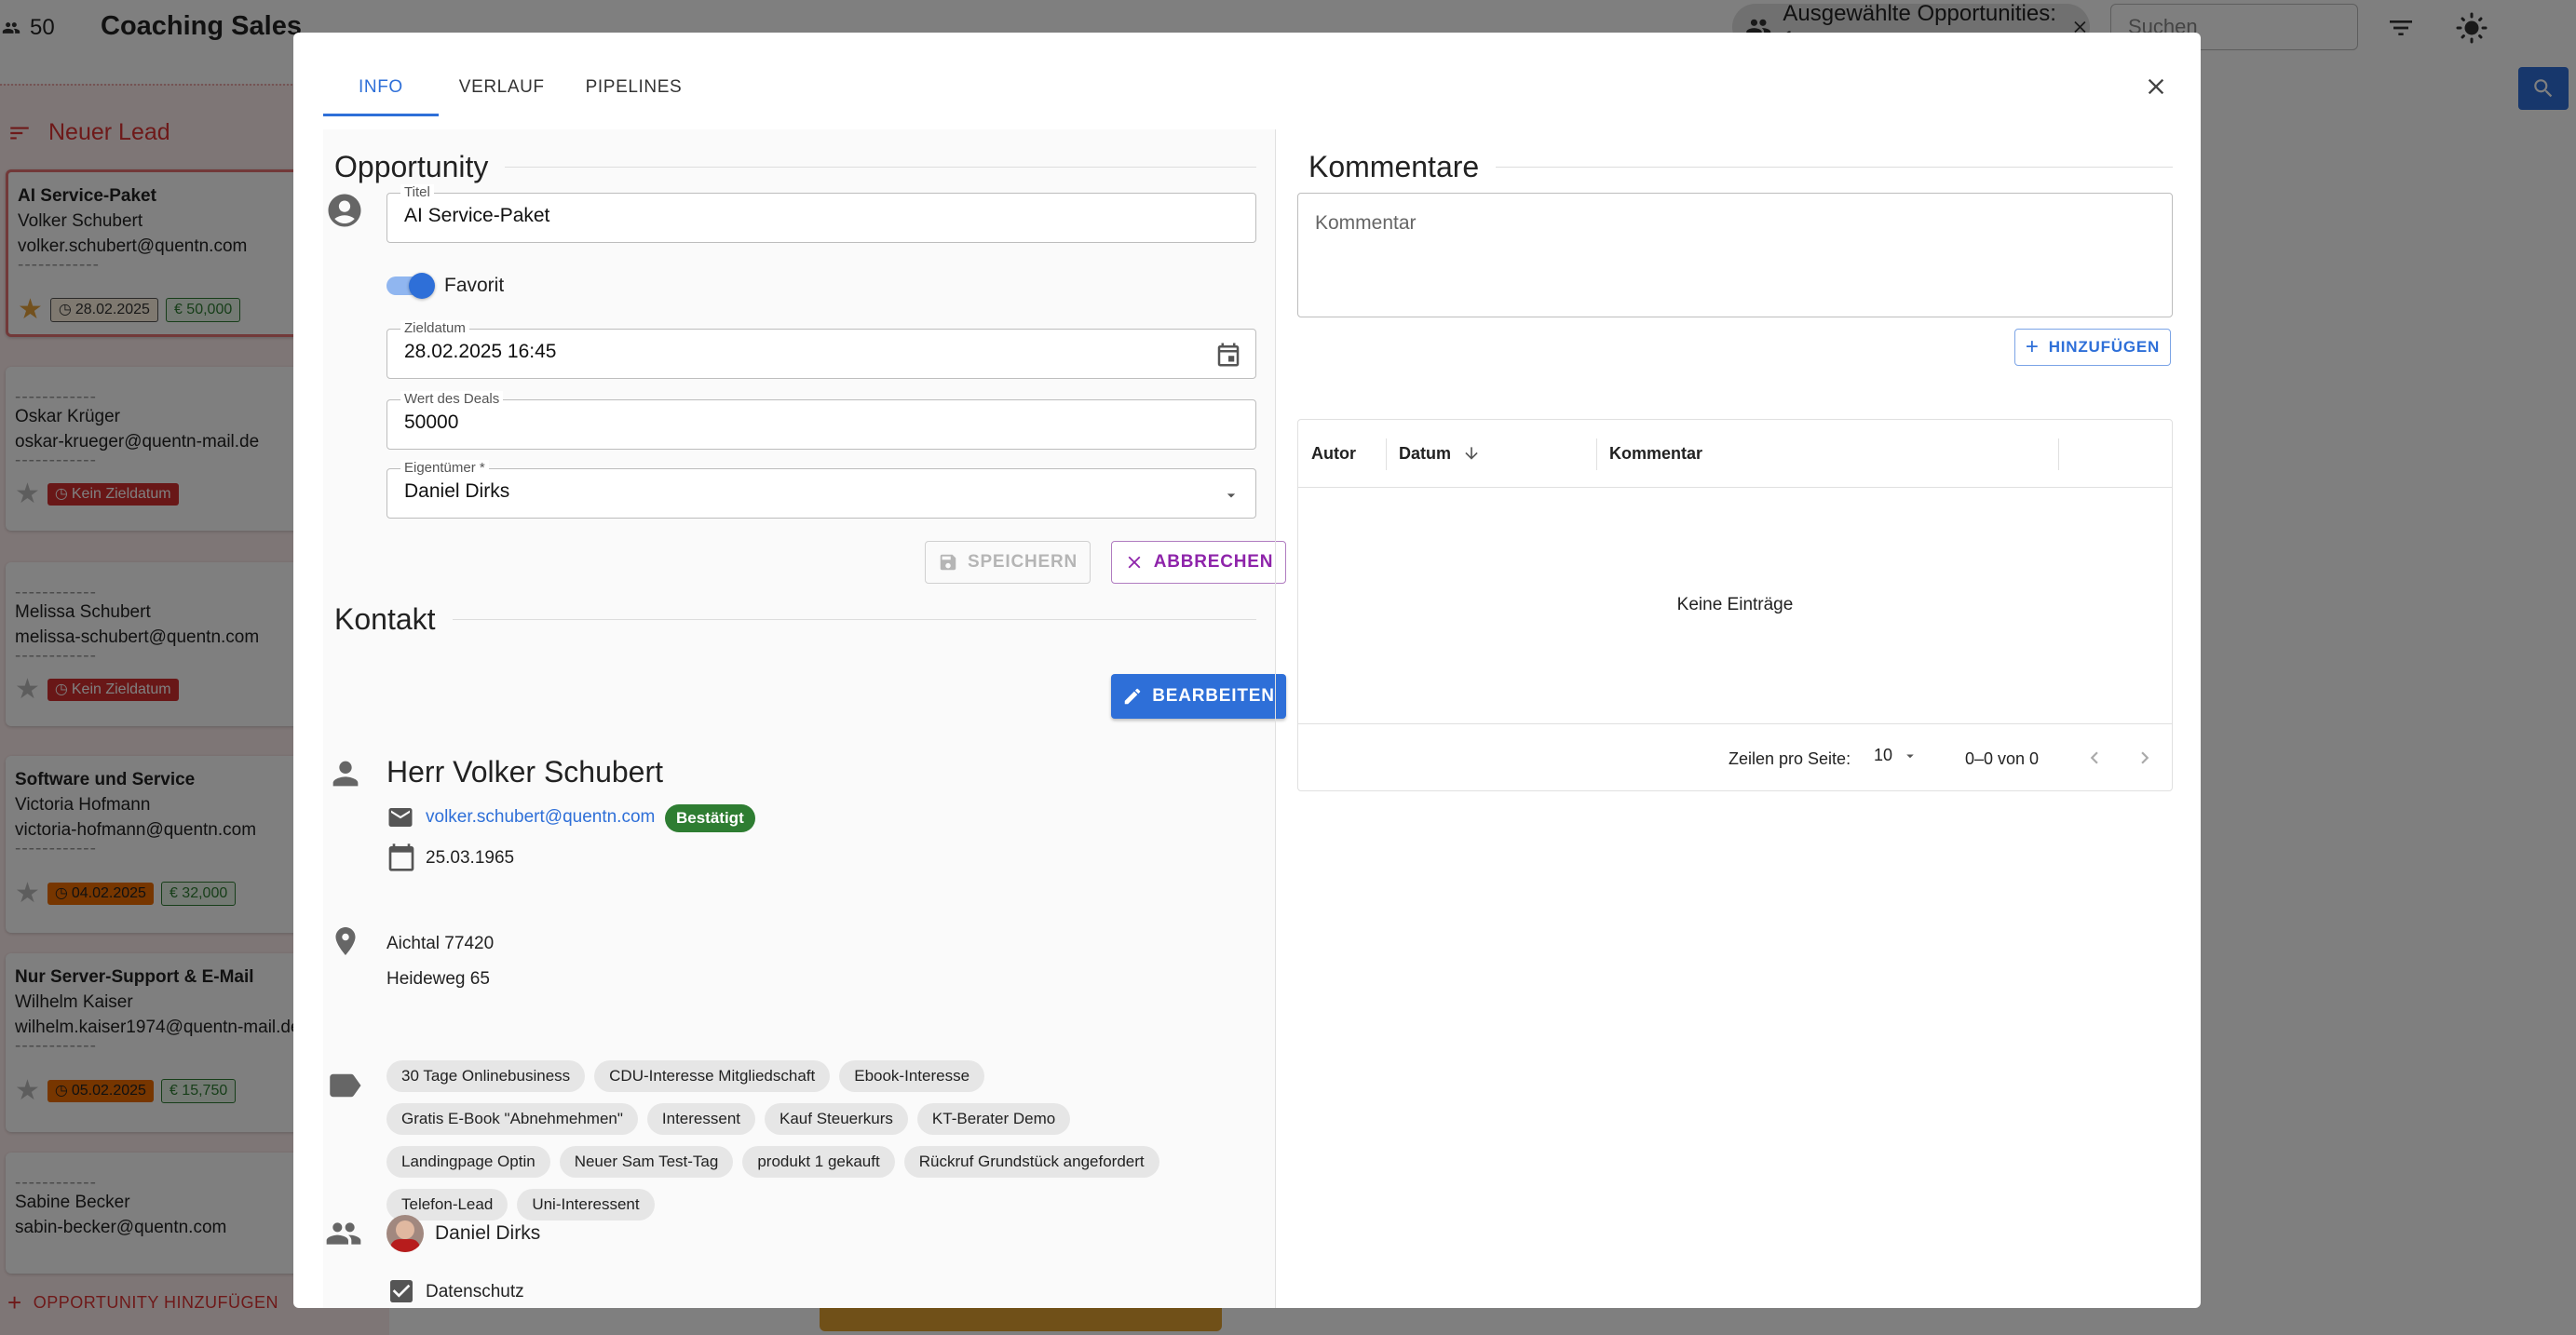  Describe the element at coordinates (434, 328) in the screenshot. I see `target-date-label: Zieldatum` at that location.